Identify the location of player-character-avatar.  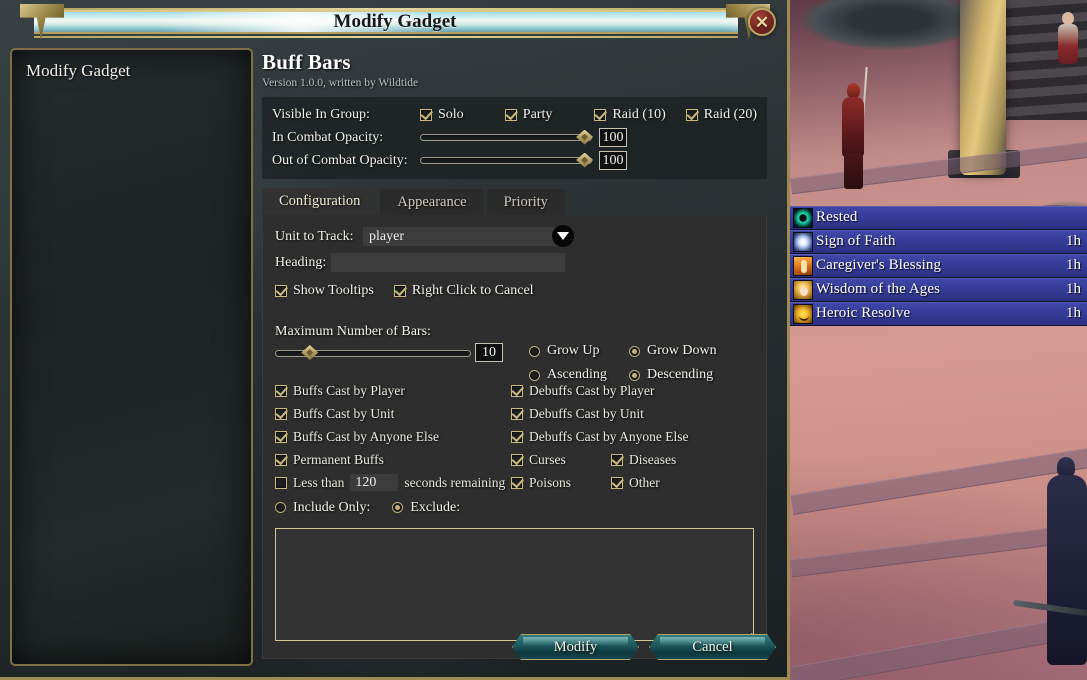
(853, 128).